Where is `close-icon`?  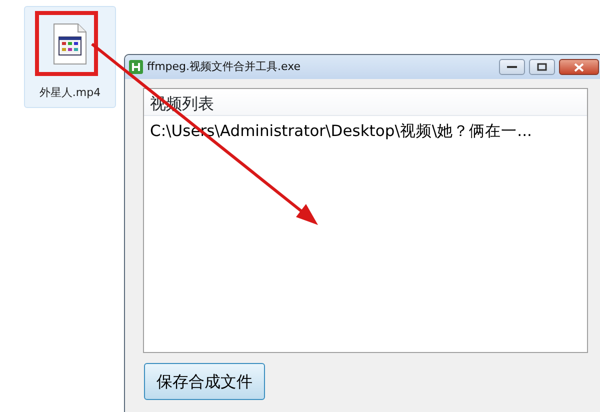 close-icon is located at coordinates (579, 67).